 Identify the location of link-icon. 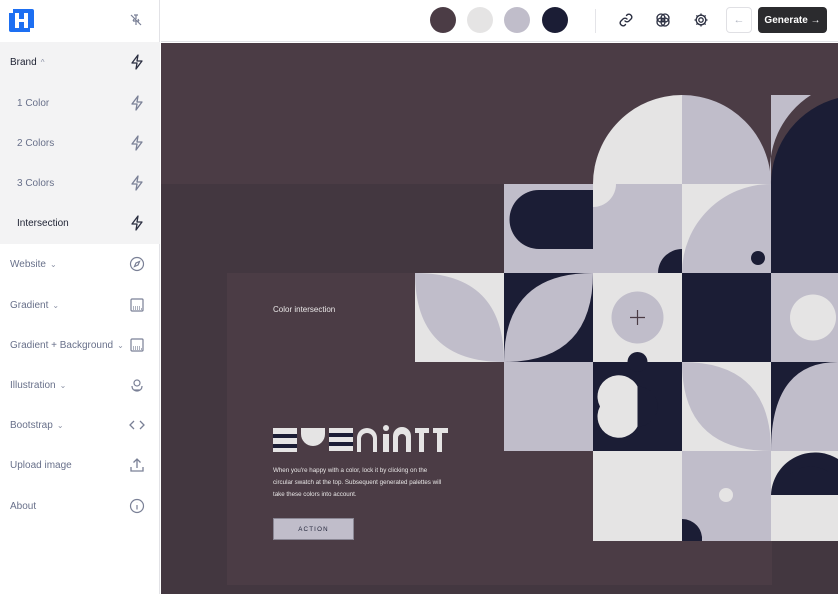
(626, 20).